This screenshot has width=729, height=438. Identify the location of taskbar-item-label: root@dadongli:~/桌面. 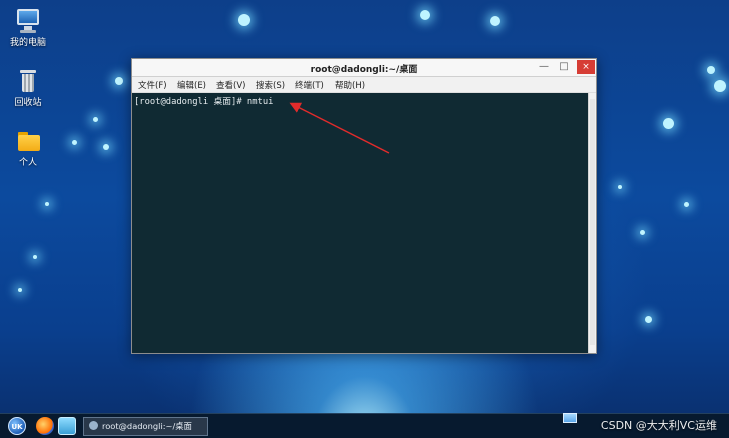
(147, 426).